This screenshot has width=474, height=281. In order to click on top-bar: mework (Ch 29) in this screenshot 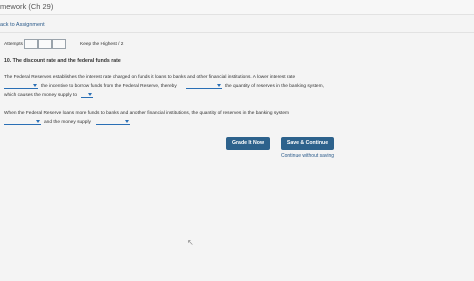, I will do `click(237, 7)`.